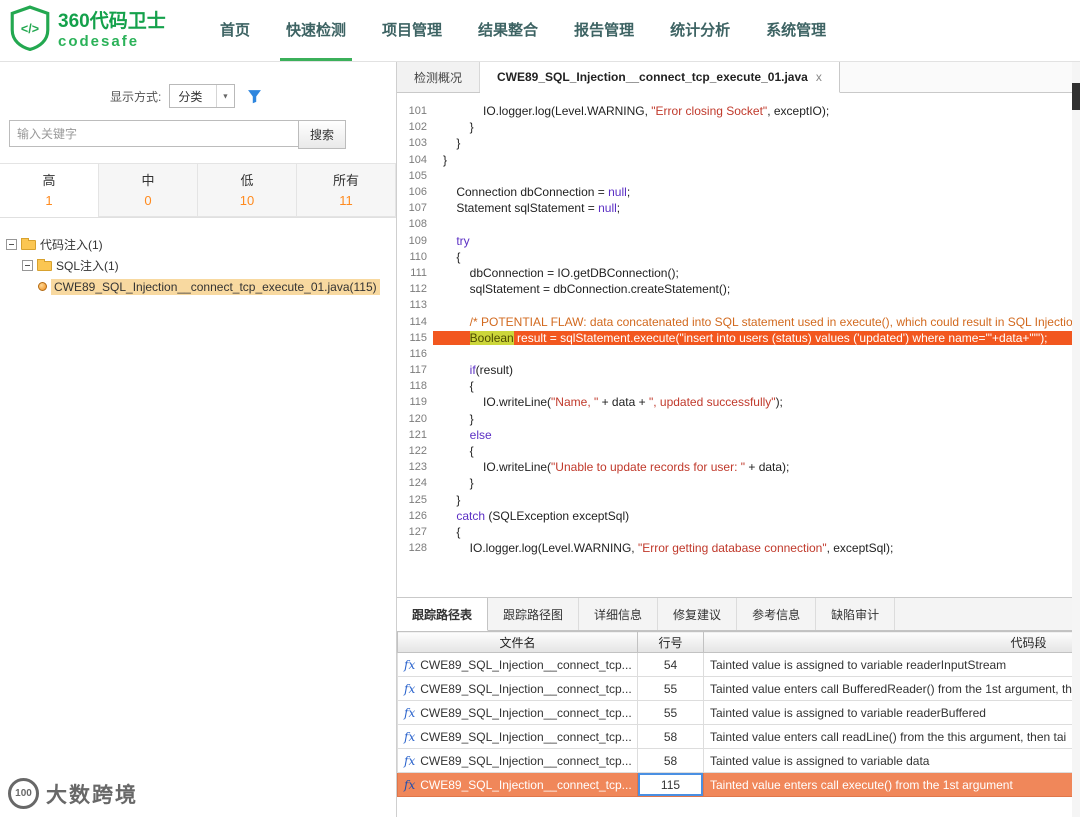  Describe the element at coordinates (418, 305) in the screenshot. I see `line-number: 113` at that location.